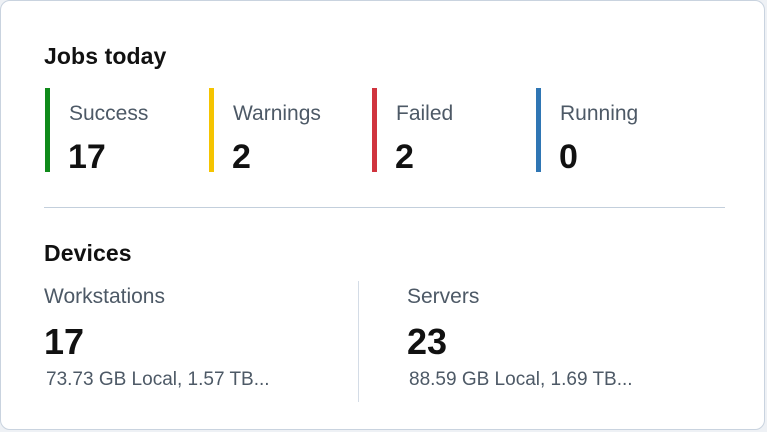 Image resolution: width=767 pixels, height=432 pixels. What do you see at coordinates (284, 132) in the screenshot?
I see `job-stat-warnings: Warnings 2` at bounding box center [284, 132].